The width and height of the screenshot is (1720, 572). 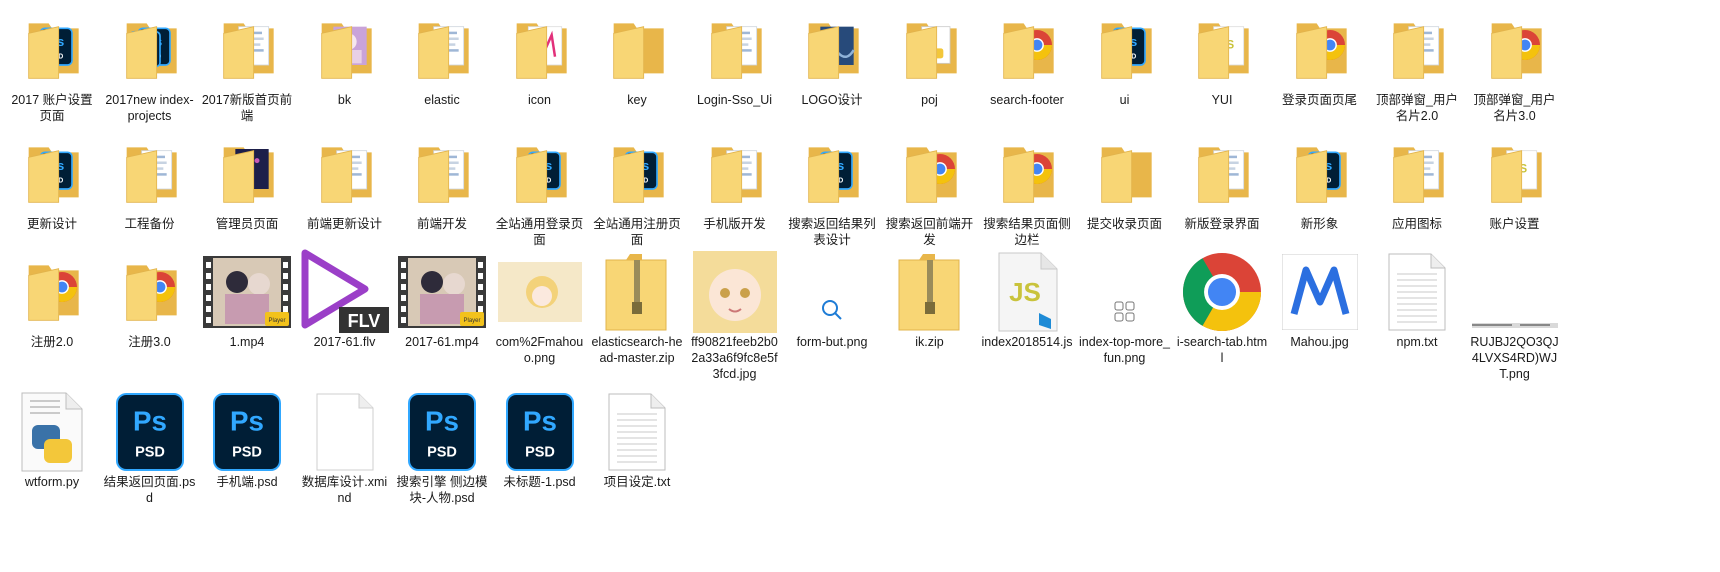 I want to click on file-item: npm.txt, so click(x=1417, y=301).